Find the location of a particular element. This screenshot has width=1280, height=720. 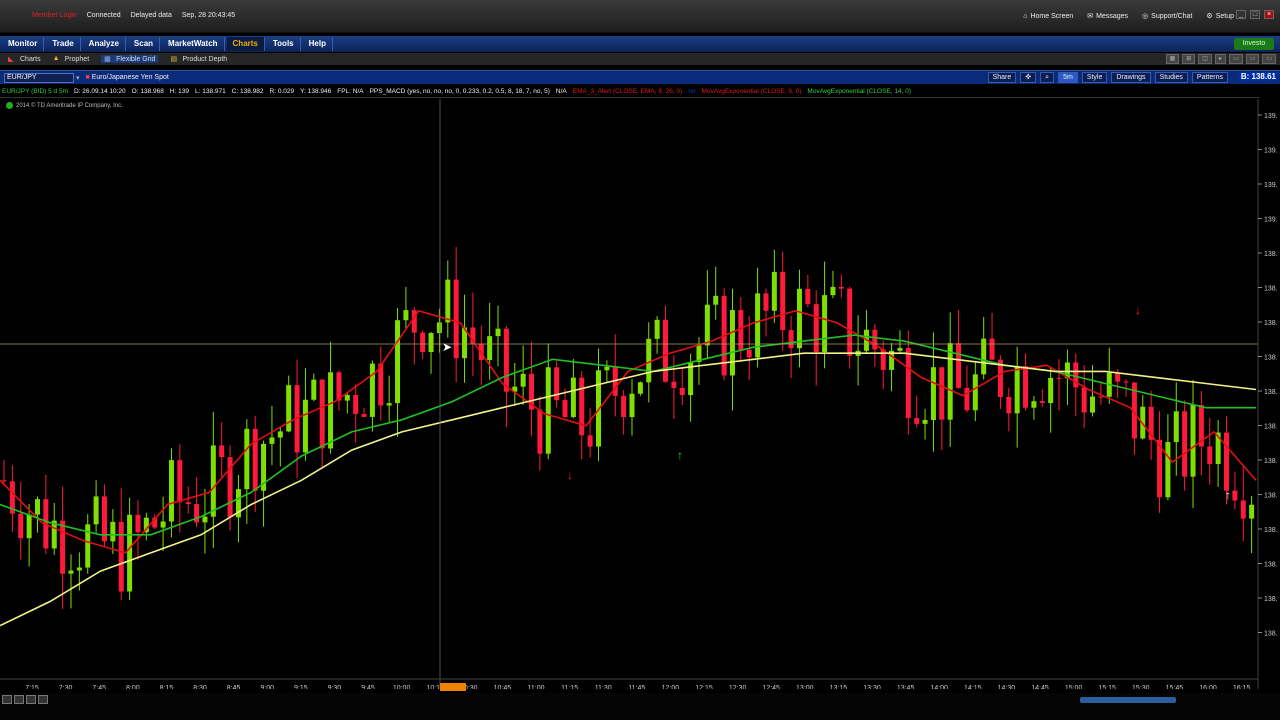

symbol-input is located at coordinates (39, 77).